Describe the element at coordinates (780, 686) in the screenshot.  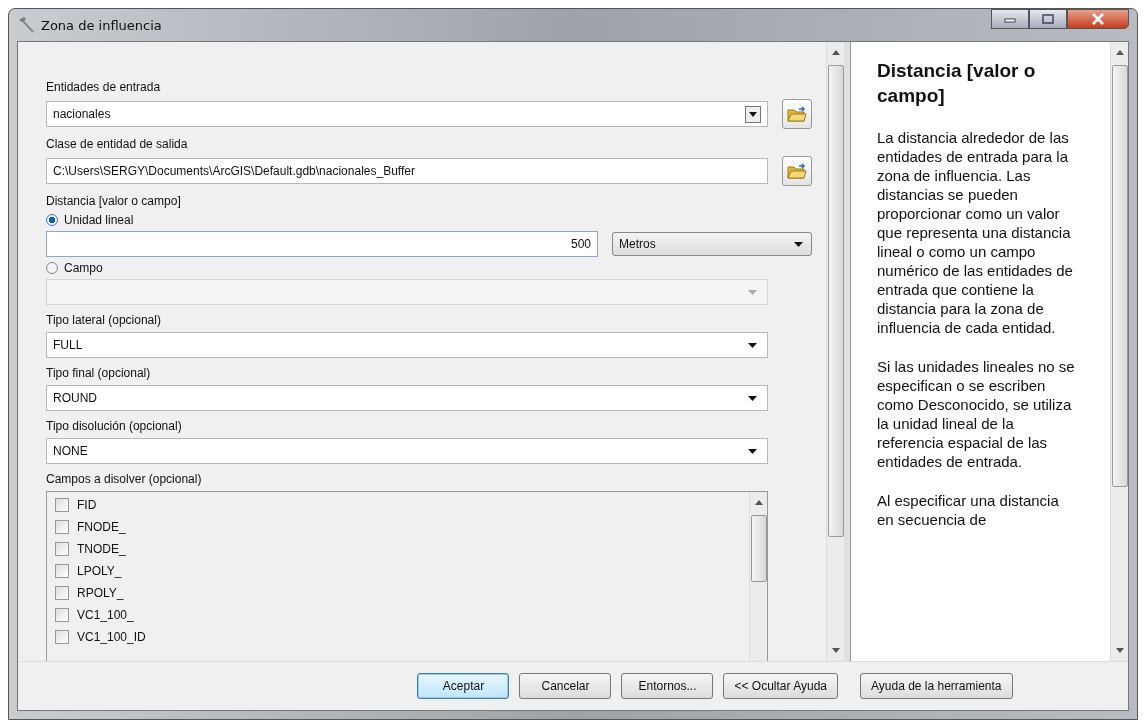
I see `dialog-button: << Ocultar Ayuda` at that location.